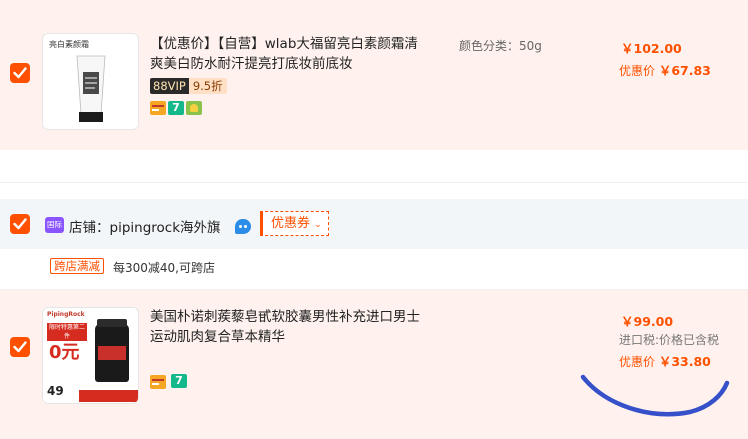  Describe the element at coordinates (285, 327) in the screenshot. I see `item2-title: 美国朴诺刺蒺藜皂甙软胶囊男性补充进口男士运动肌肉复合草本精华` at that location.